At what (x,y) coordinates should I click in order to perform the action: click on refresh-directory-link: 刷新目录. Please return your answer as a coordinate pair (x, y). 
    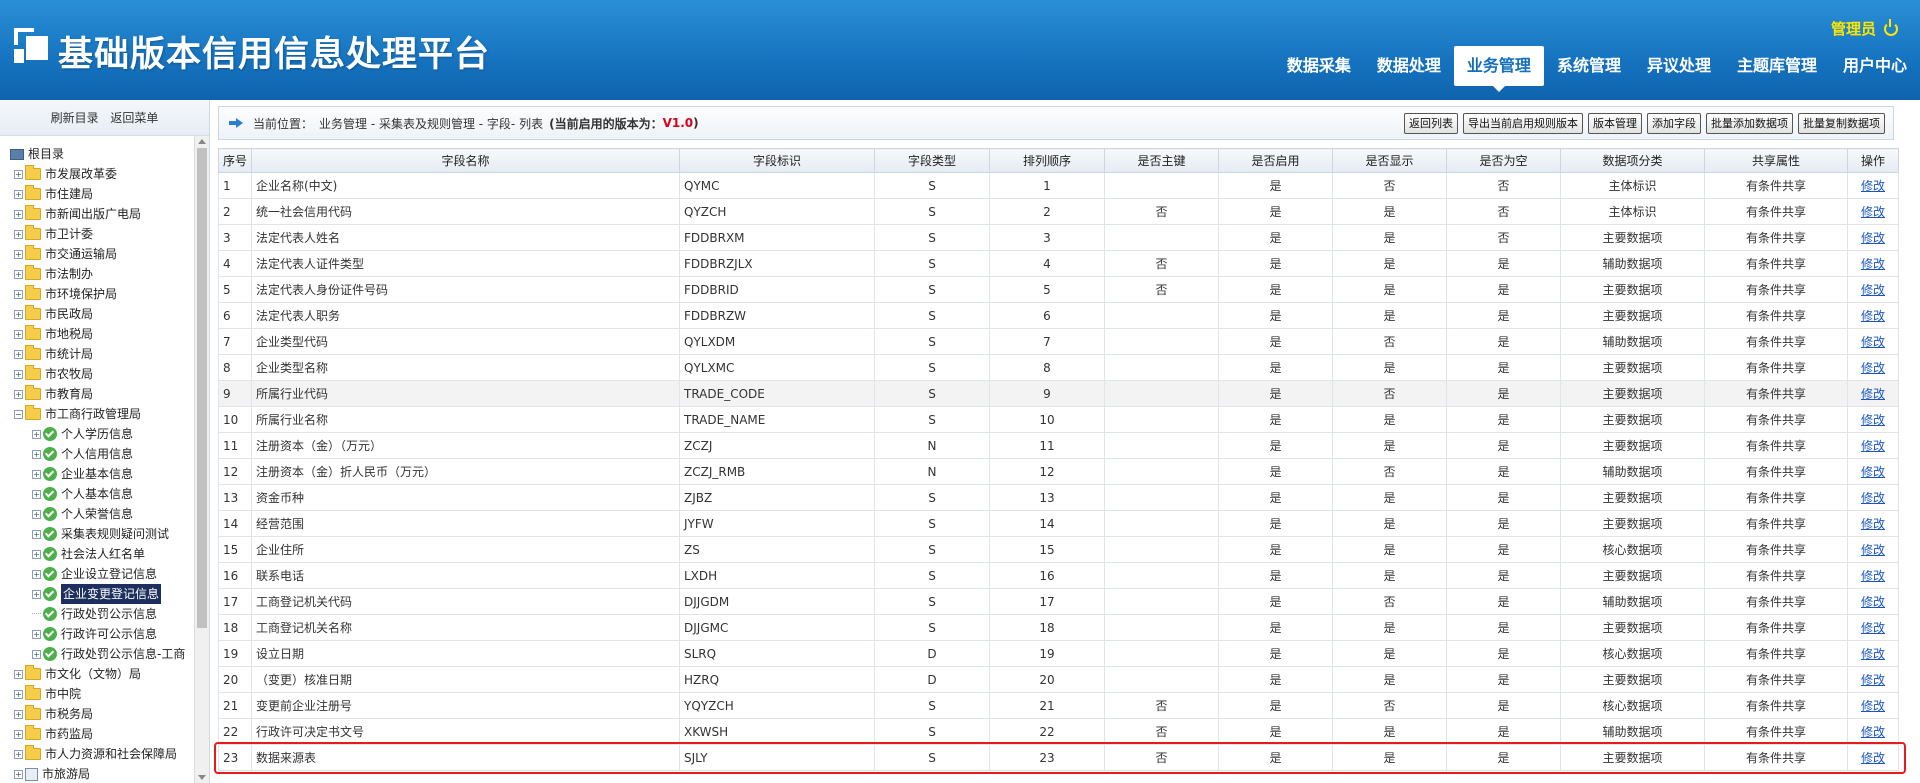
    Looking at the image, I should click on (75, 118).